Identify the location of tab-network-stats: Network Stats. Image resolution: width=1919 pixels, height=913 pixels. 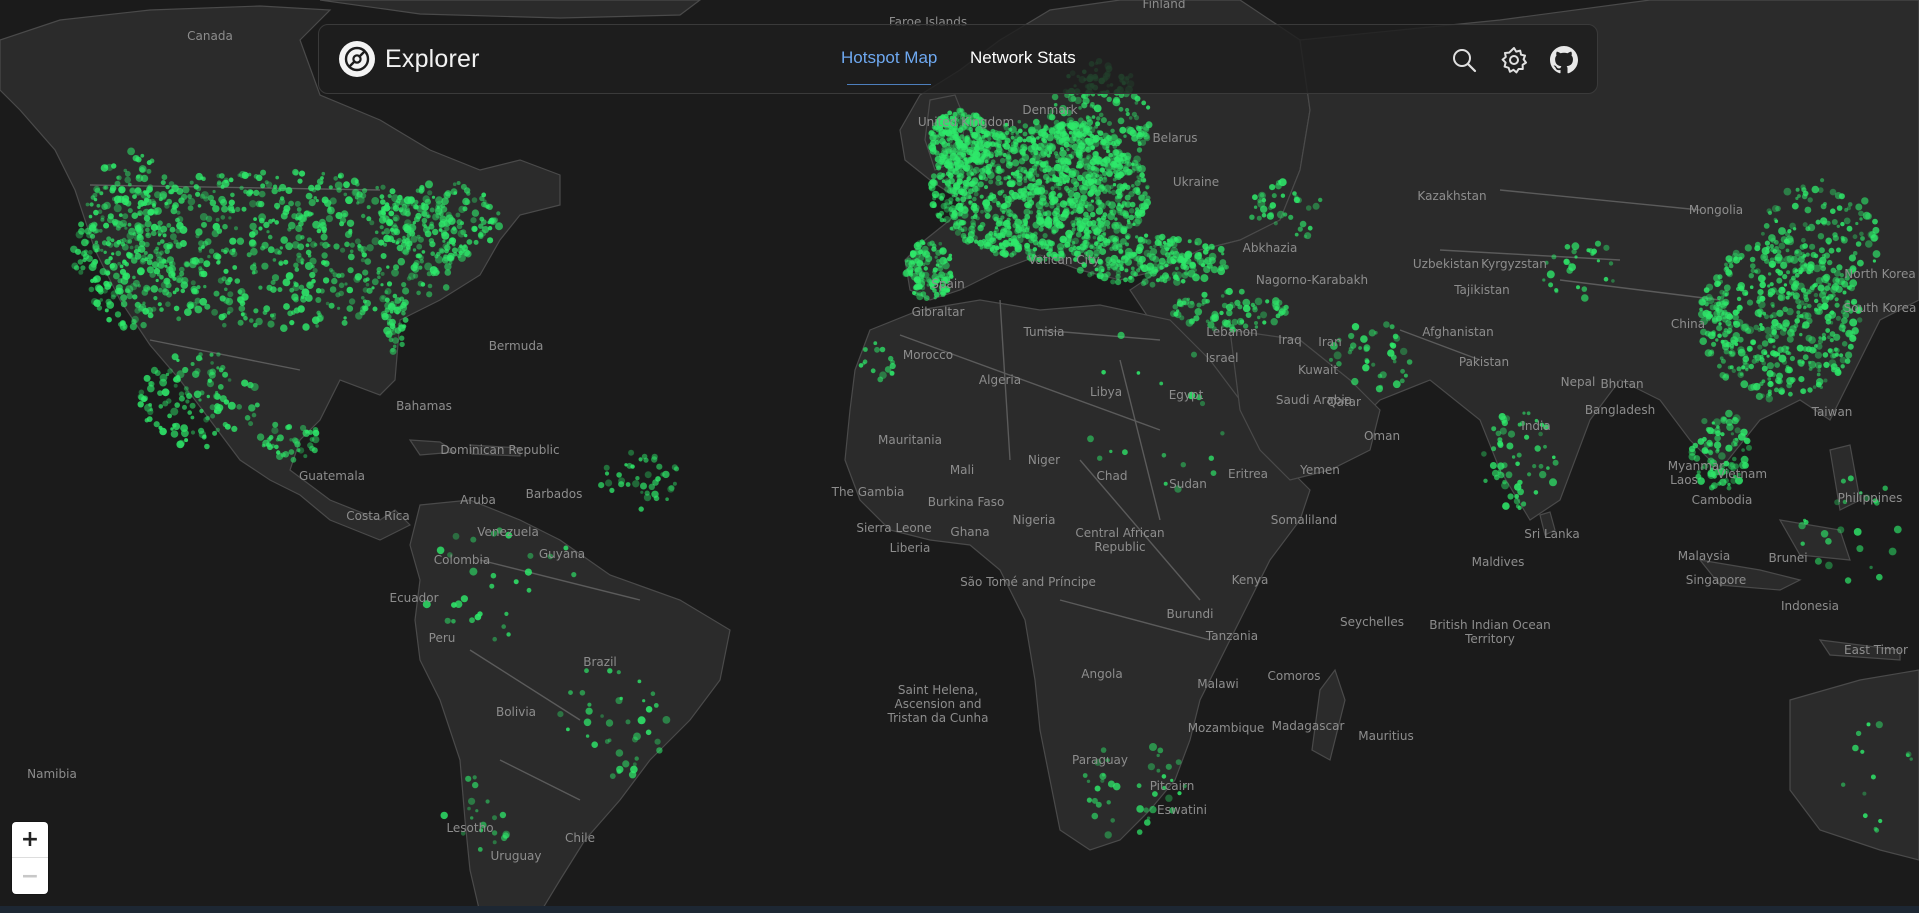
(1023, 58).